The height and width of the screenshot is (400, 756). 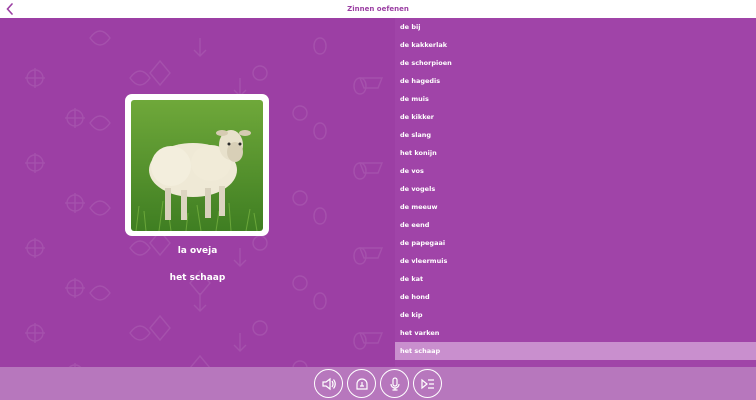 What do you see at coordinates (575, 261) in the screenshot?
I see `list-item: de vleermuis` at bounding box center [575, 261].